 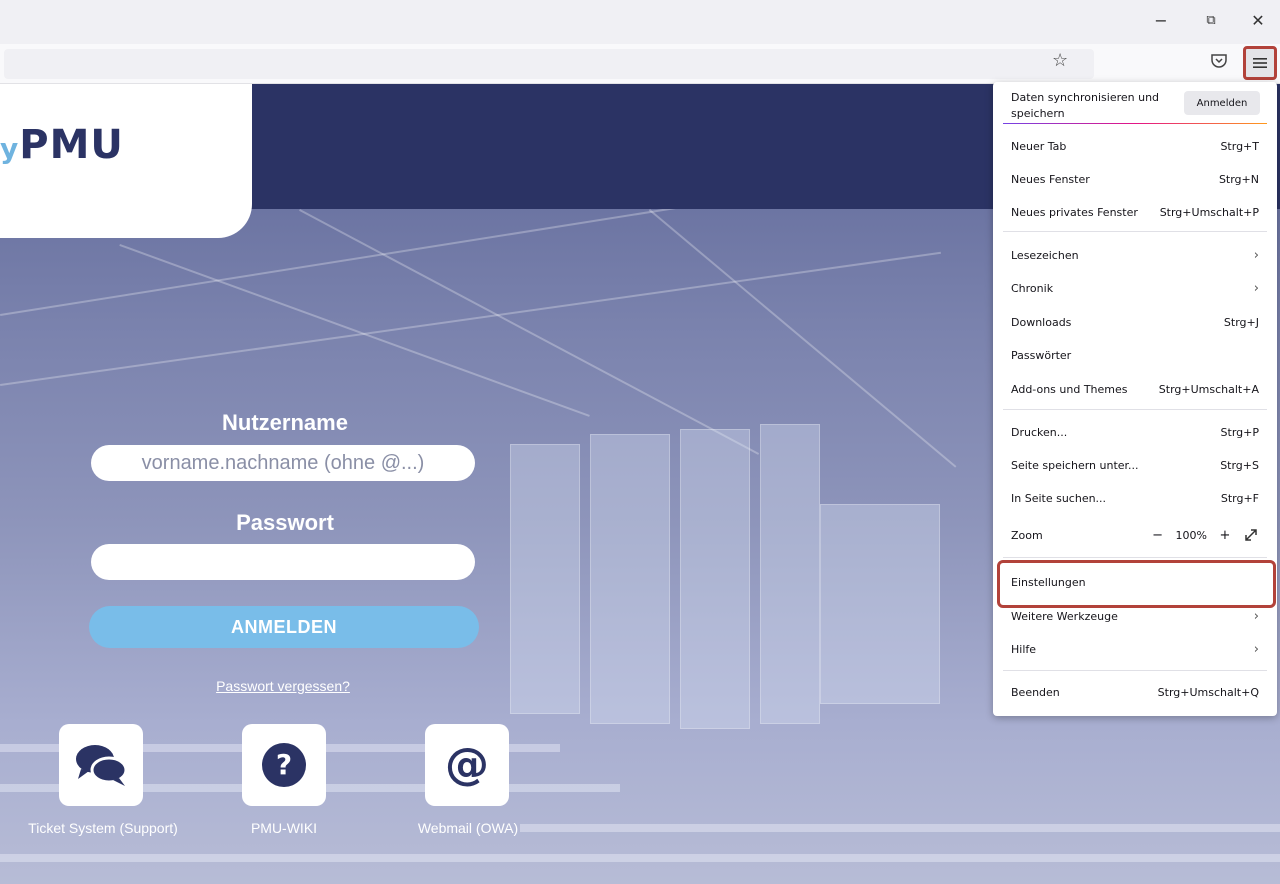 I want to click on password-label: Passwort, so click(x=285, y=522).